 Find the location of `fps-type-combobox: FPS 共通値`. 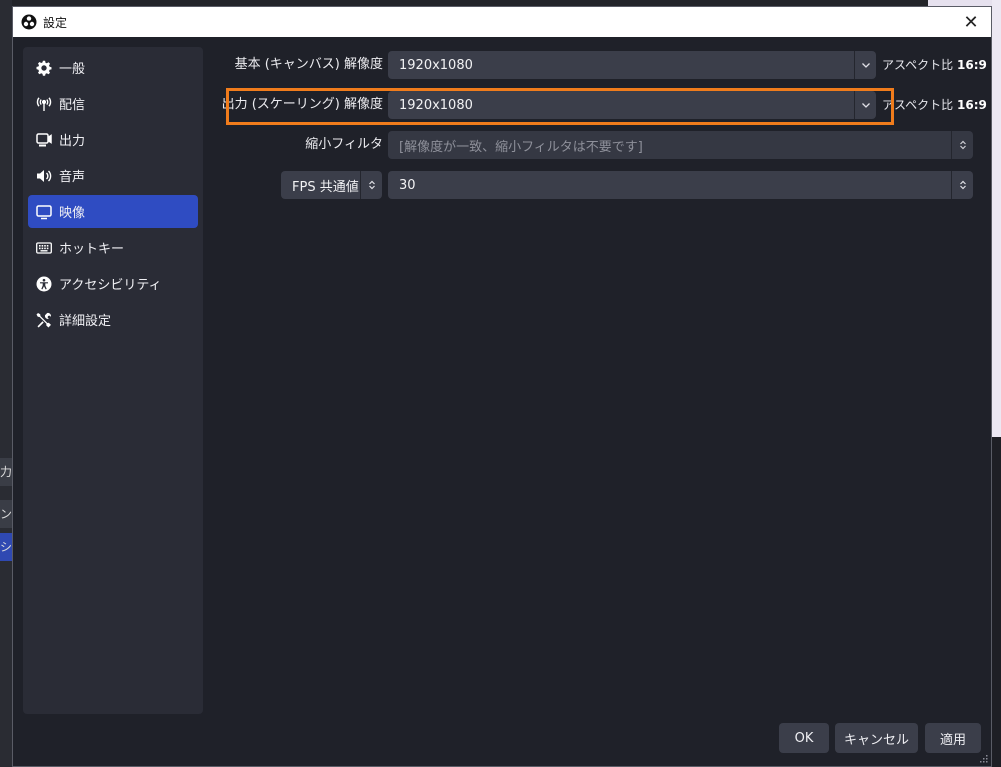

fps-type-combobox: FPS 共通値 is located at coordinates (331, 185).